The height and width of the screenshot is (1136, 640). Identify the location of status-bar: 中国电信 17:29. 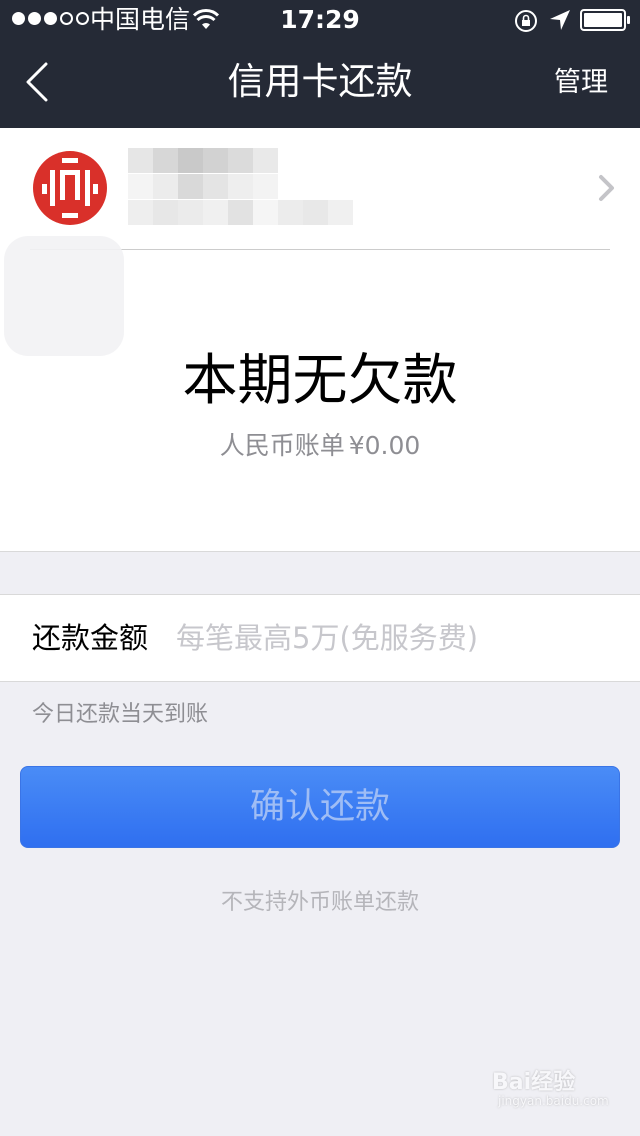
(320, 20).